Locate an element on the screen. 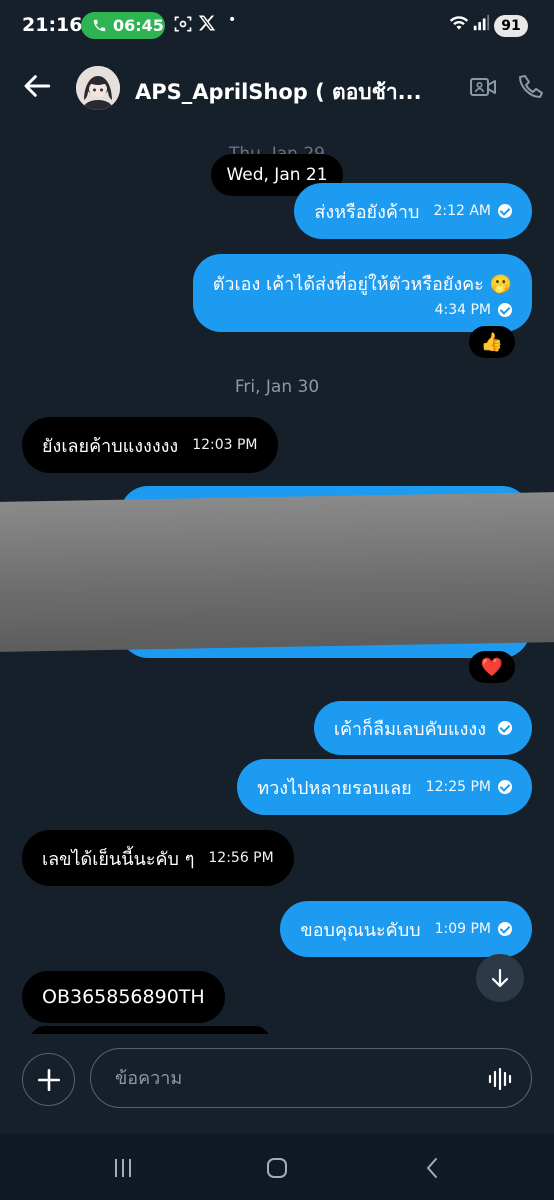  message-bubble-outgoing: ส่งหรือยังค้าบ 2:12 AM is located at coordinates (413, 211).